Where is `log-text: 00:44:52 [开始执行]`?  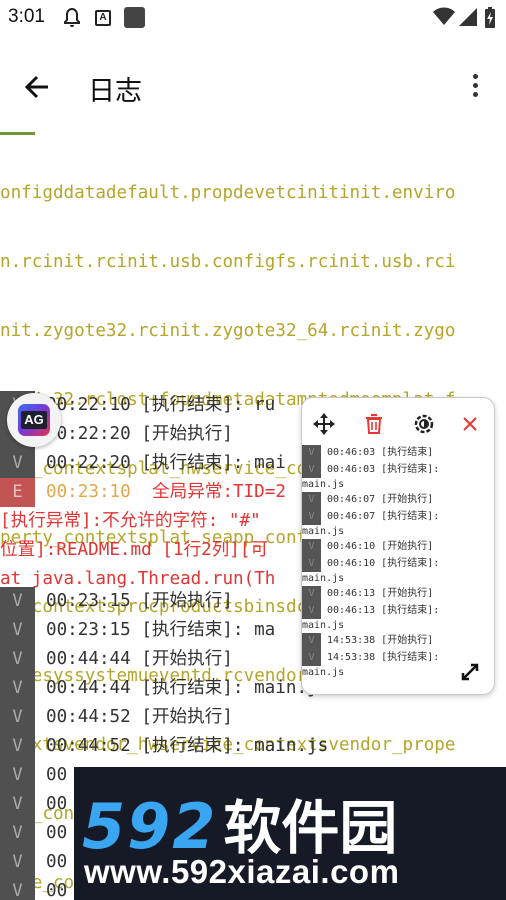
log-text: 00:44:52 [开始执行] is located at coordinates (139, 717).